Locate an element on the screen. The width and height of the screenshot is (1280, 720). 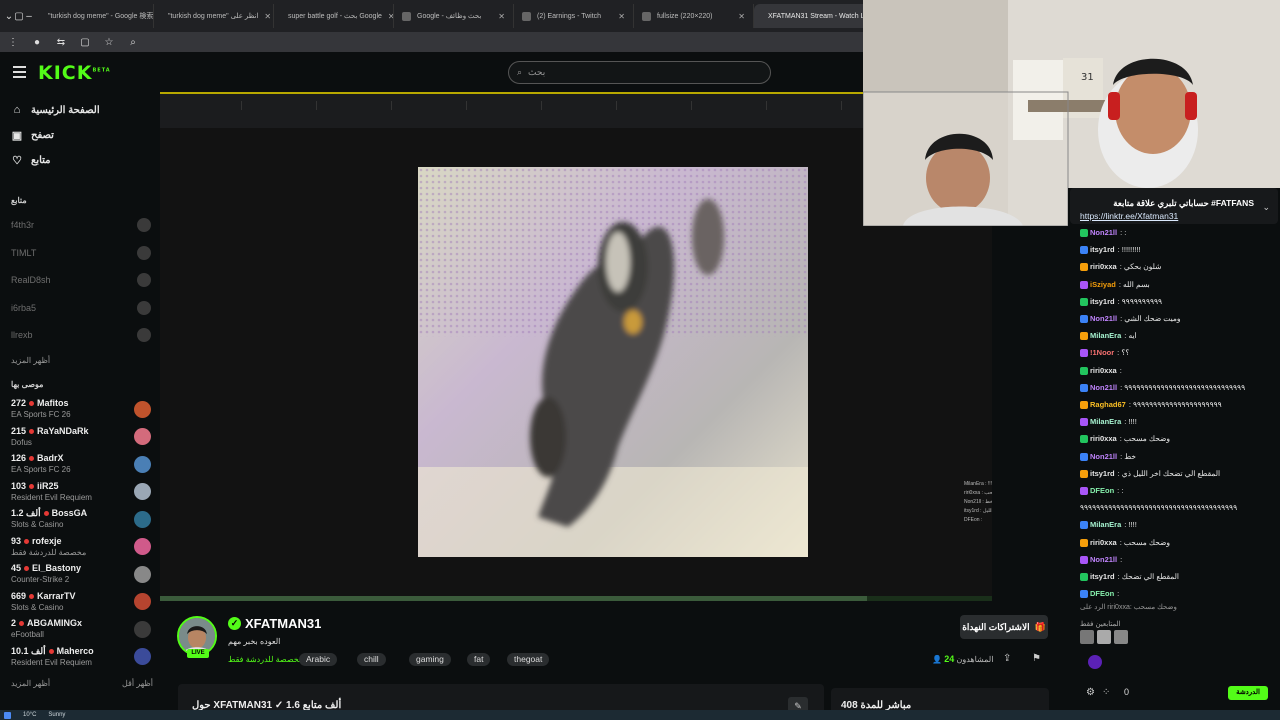
gift-subs-button: الاشتراكات النهداة 🎁 is located at coordinates (1004, 627).